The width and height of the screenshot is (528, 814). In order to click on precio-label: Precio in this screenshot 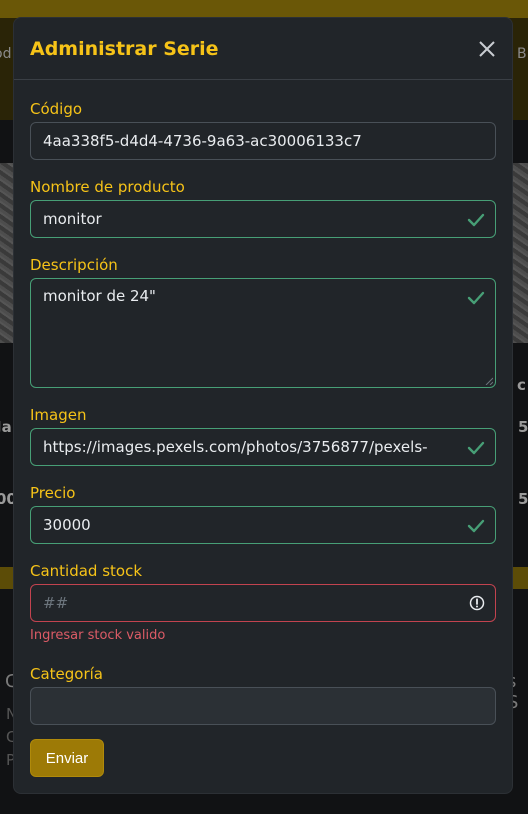, I will do `click(53, 493)`.